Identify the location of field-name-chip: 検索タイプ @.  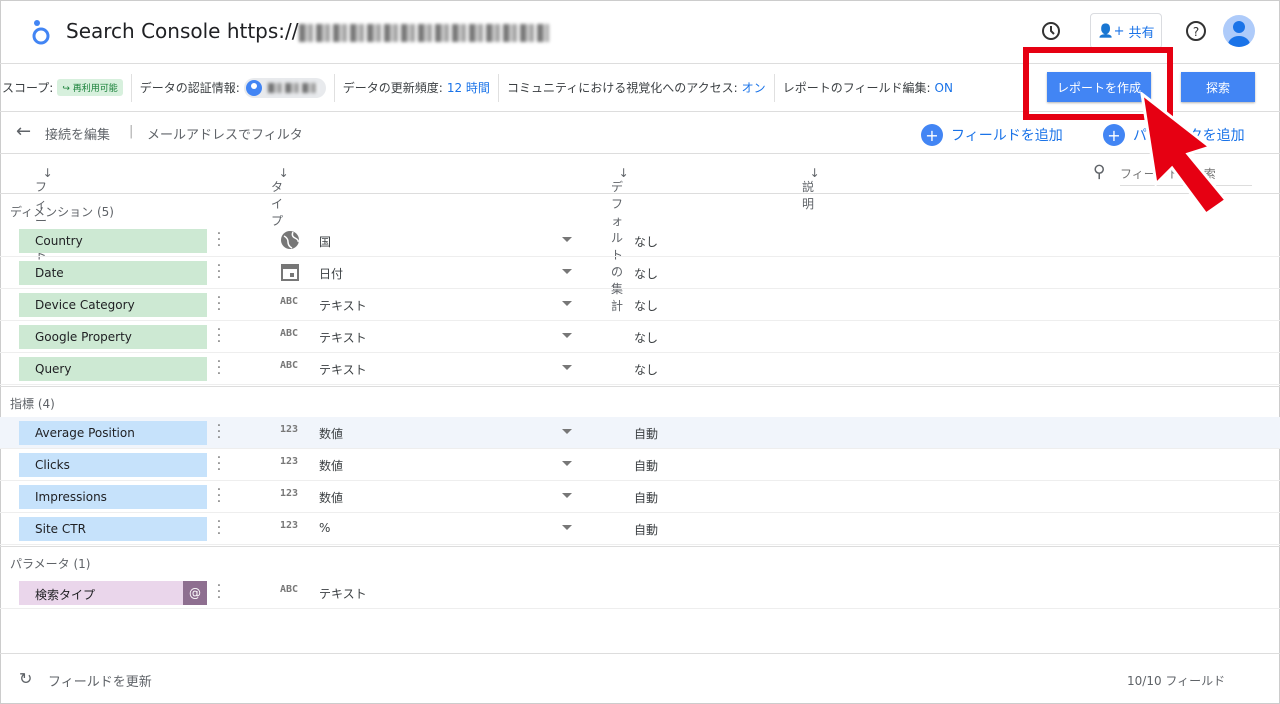
(113, 593).